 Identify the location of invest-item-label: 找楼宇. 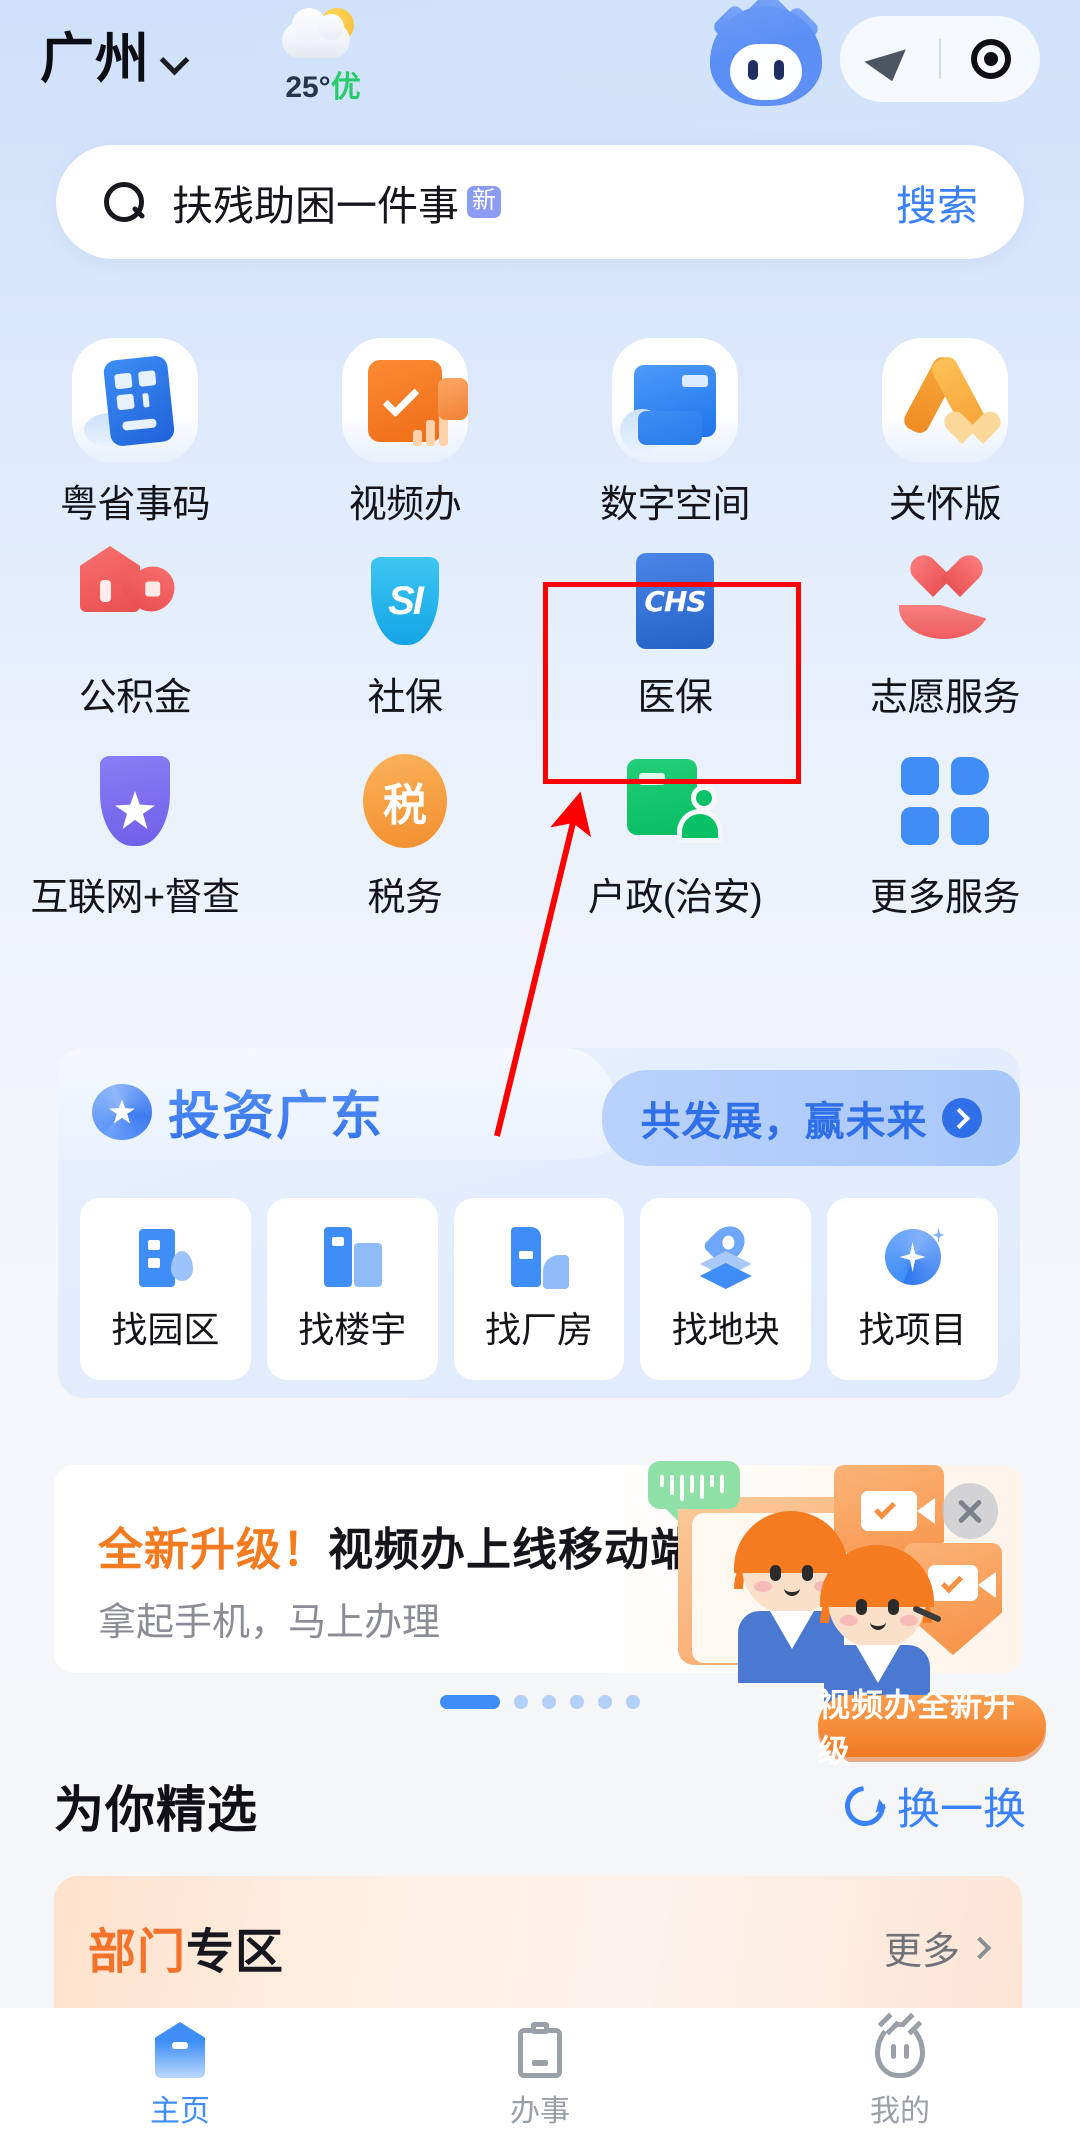
(352, 1329).